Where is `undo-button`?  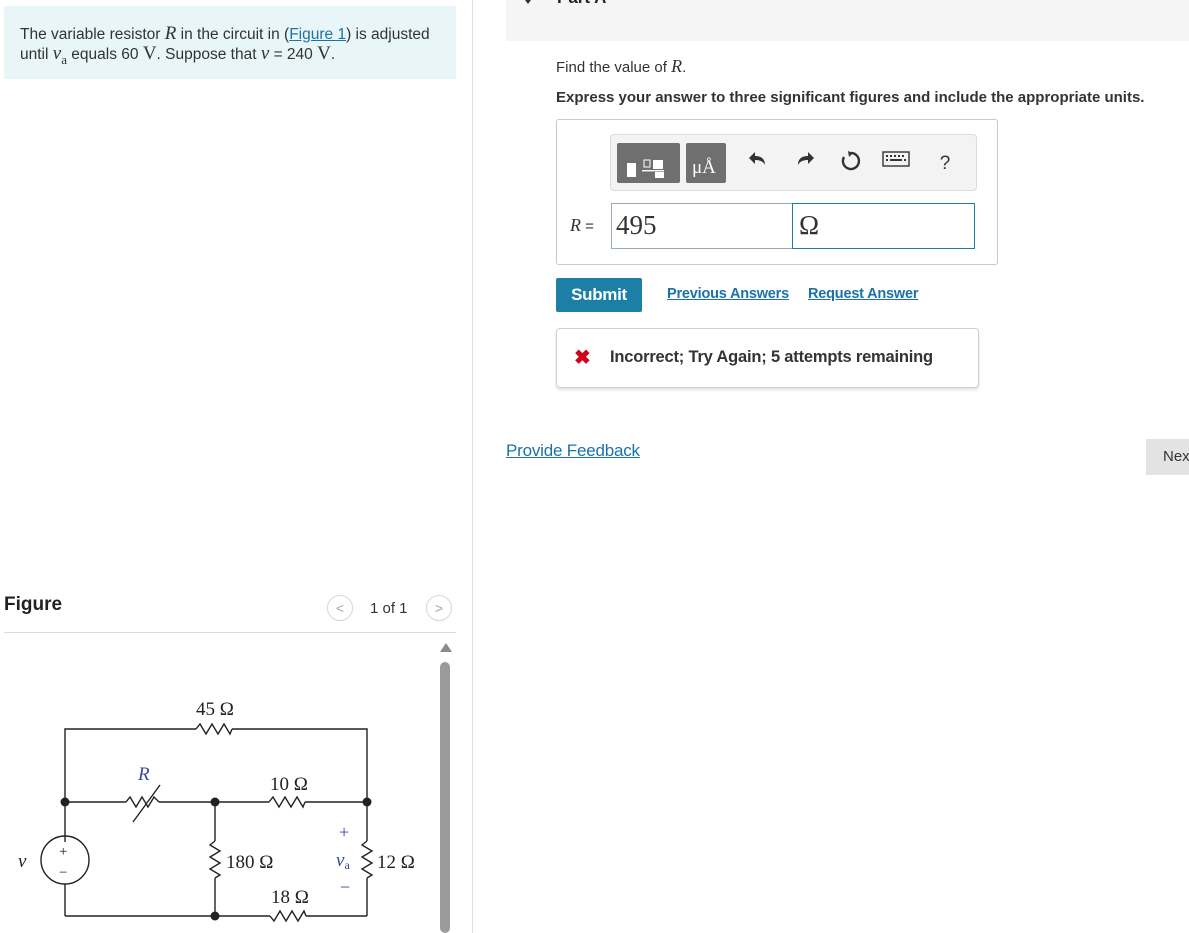 undo-button is located at coordinates (758, 163).